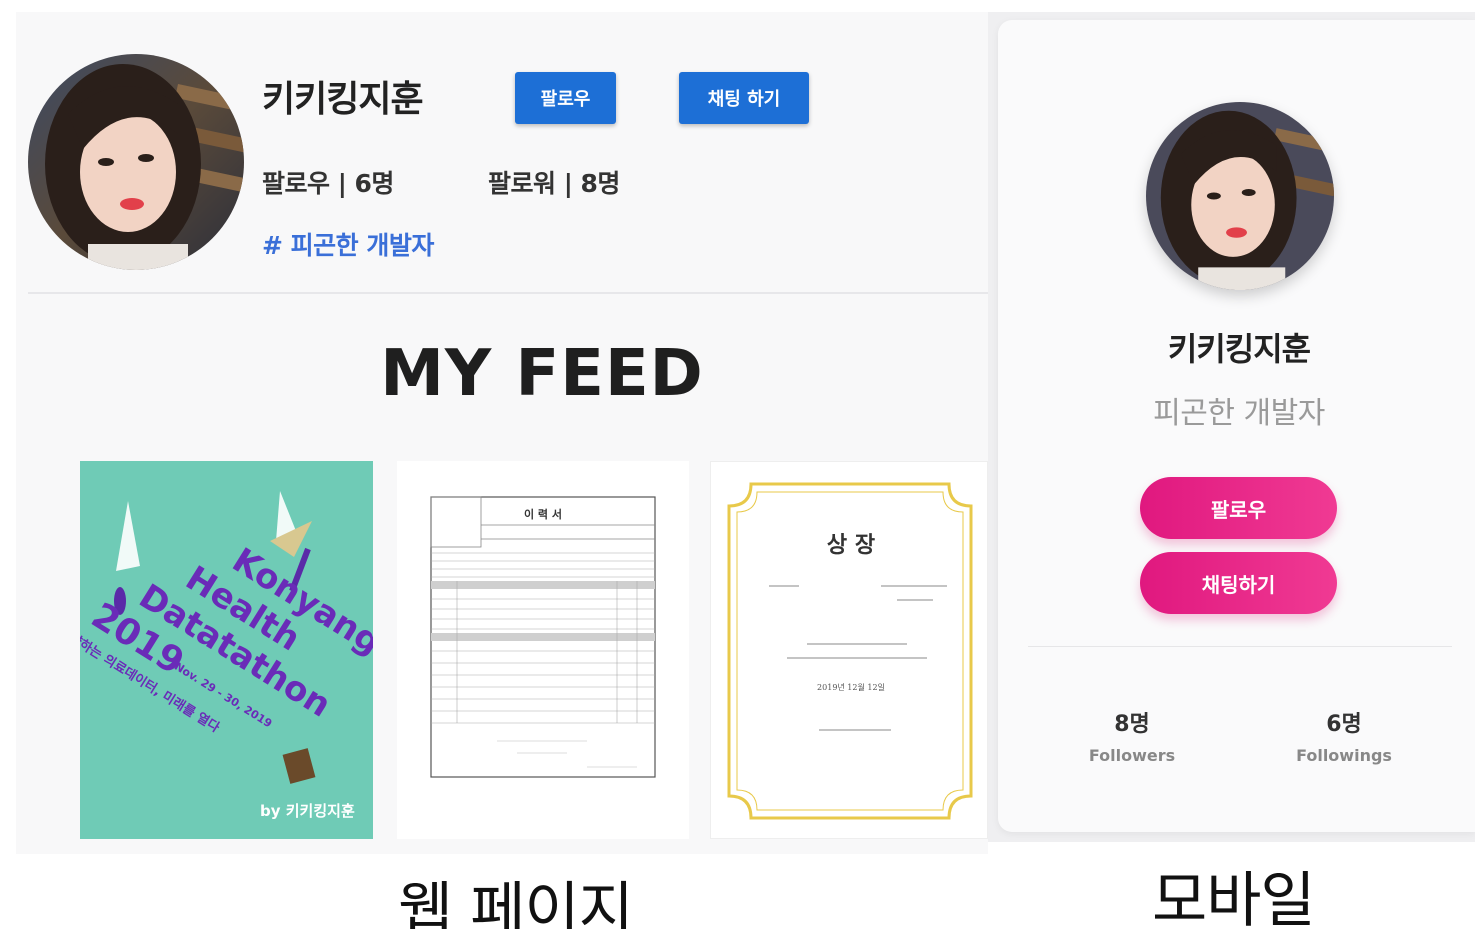 The image size is (1475, 929). Describe the element at coordinates (1238, 583) in the screenshot. I see `mobile-chat-button: 채팅하기` at that location.